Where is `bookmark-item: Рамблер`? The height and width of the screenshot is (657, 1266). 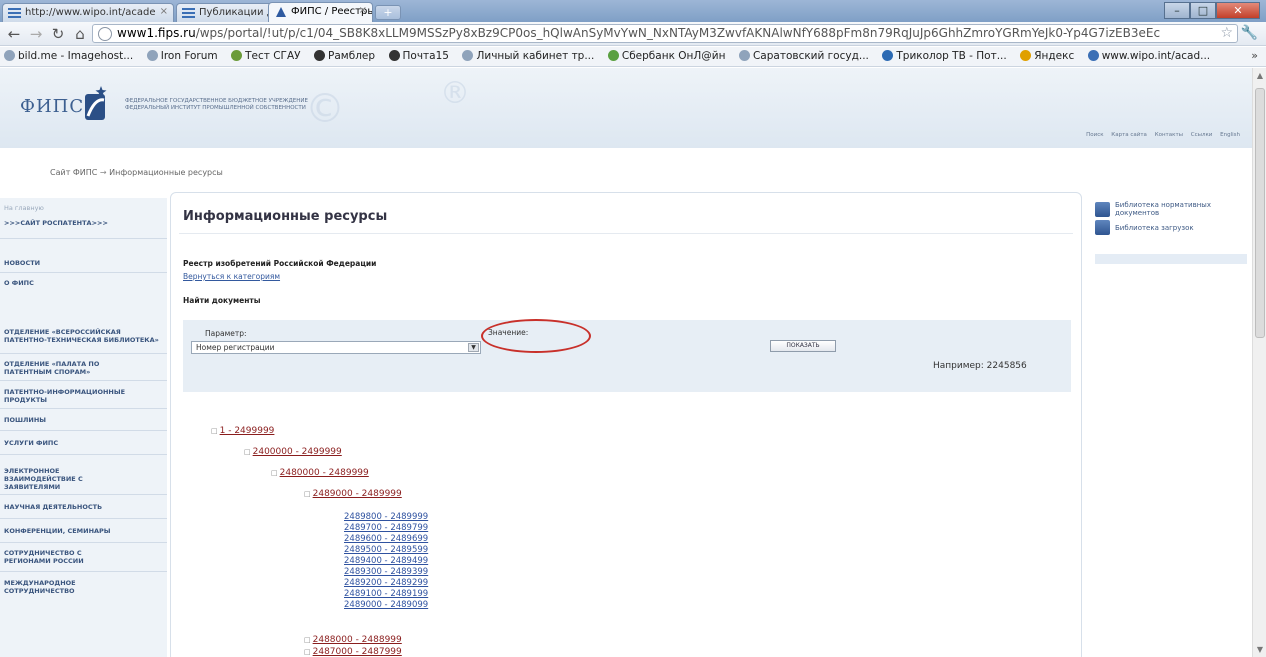 bookmark-item: Рамблер is located at coordinates (344, 54).